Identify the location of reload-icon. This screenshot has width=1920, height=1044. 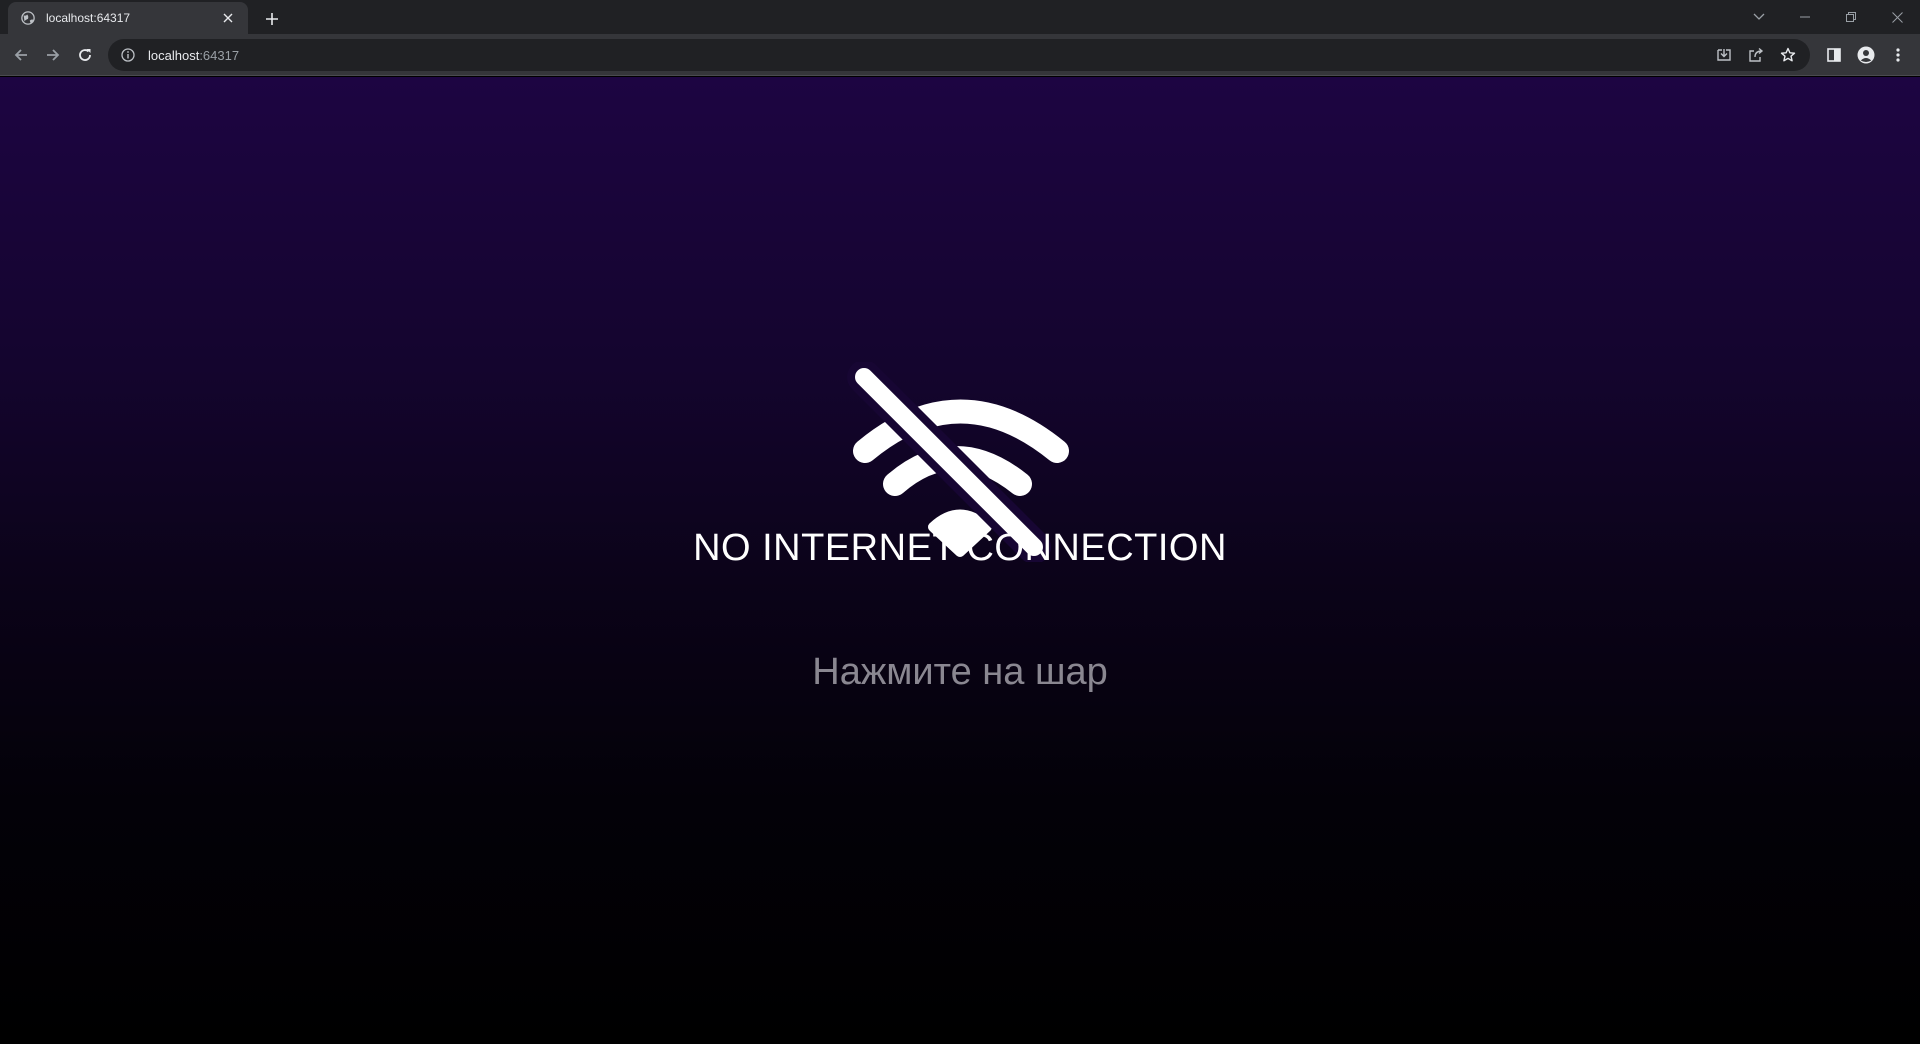
(85, 55).